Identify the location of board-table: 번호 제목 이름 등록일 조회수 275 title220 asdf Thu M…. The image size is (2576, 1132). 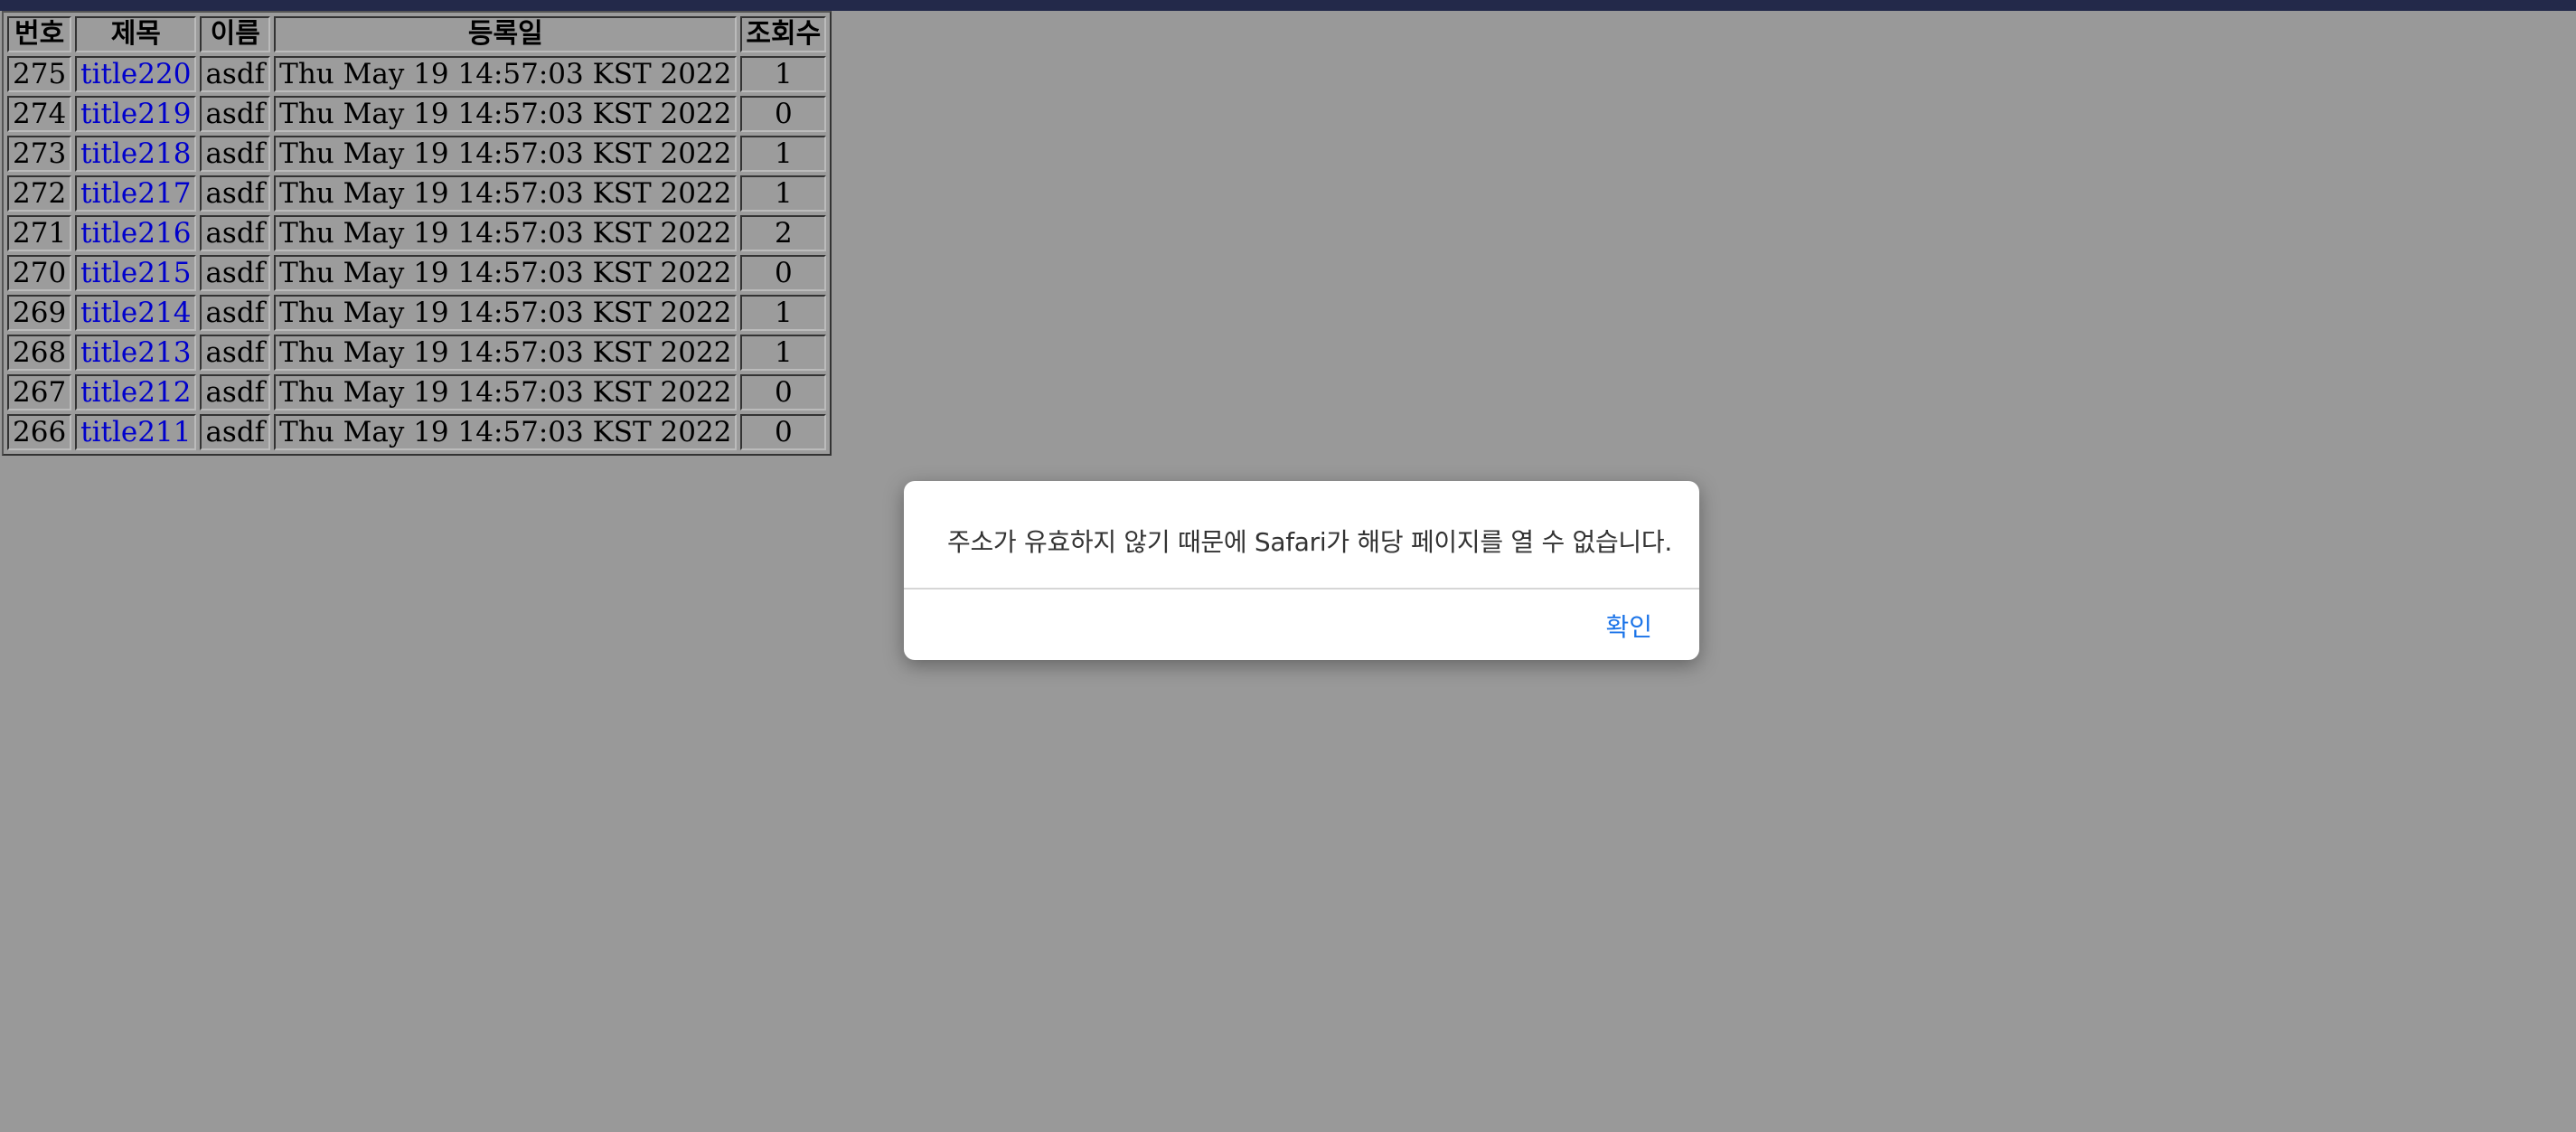
(417, 233).